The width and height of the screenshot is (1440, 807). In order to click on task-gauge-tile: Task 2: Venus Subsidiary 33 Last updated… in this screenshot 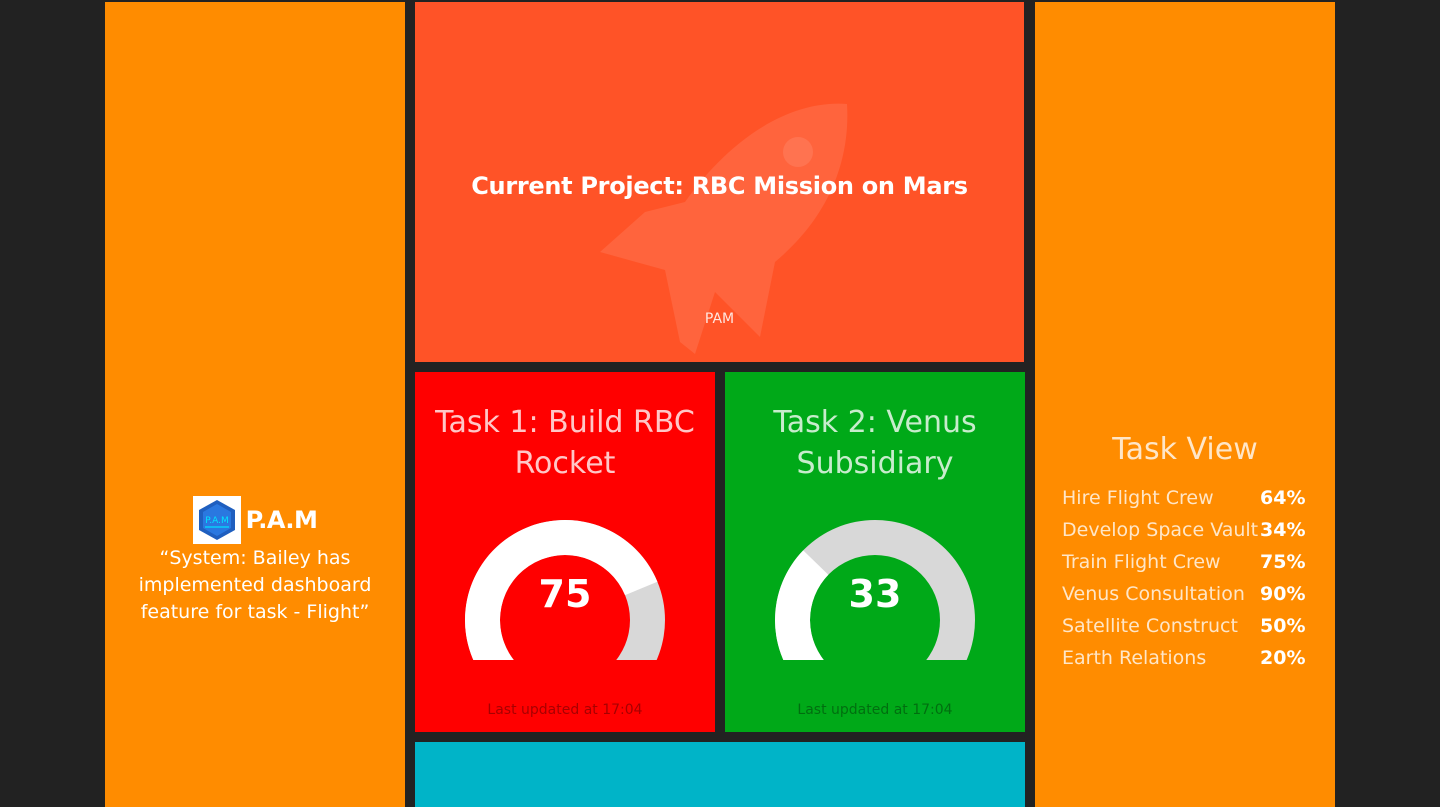, I will do `click(875, 552)`.